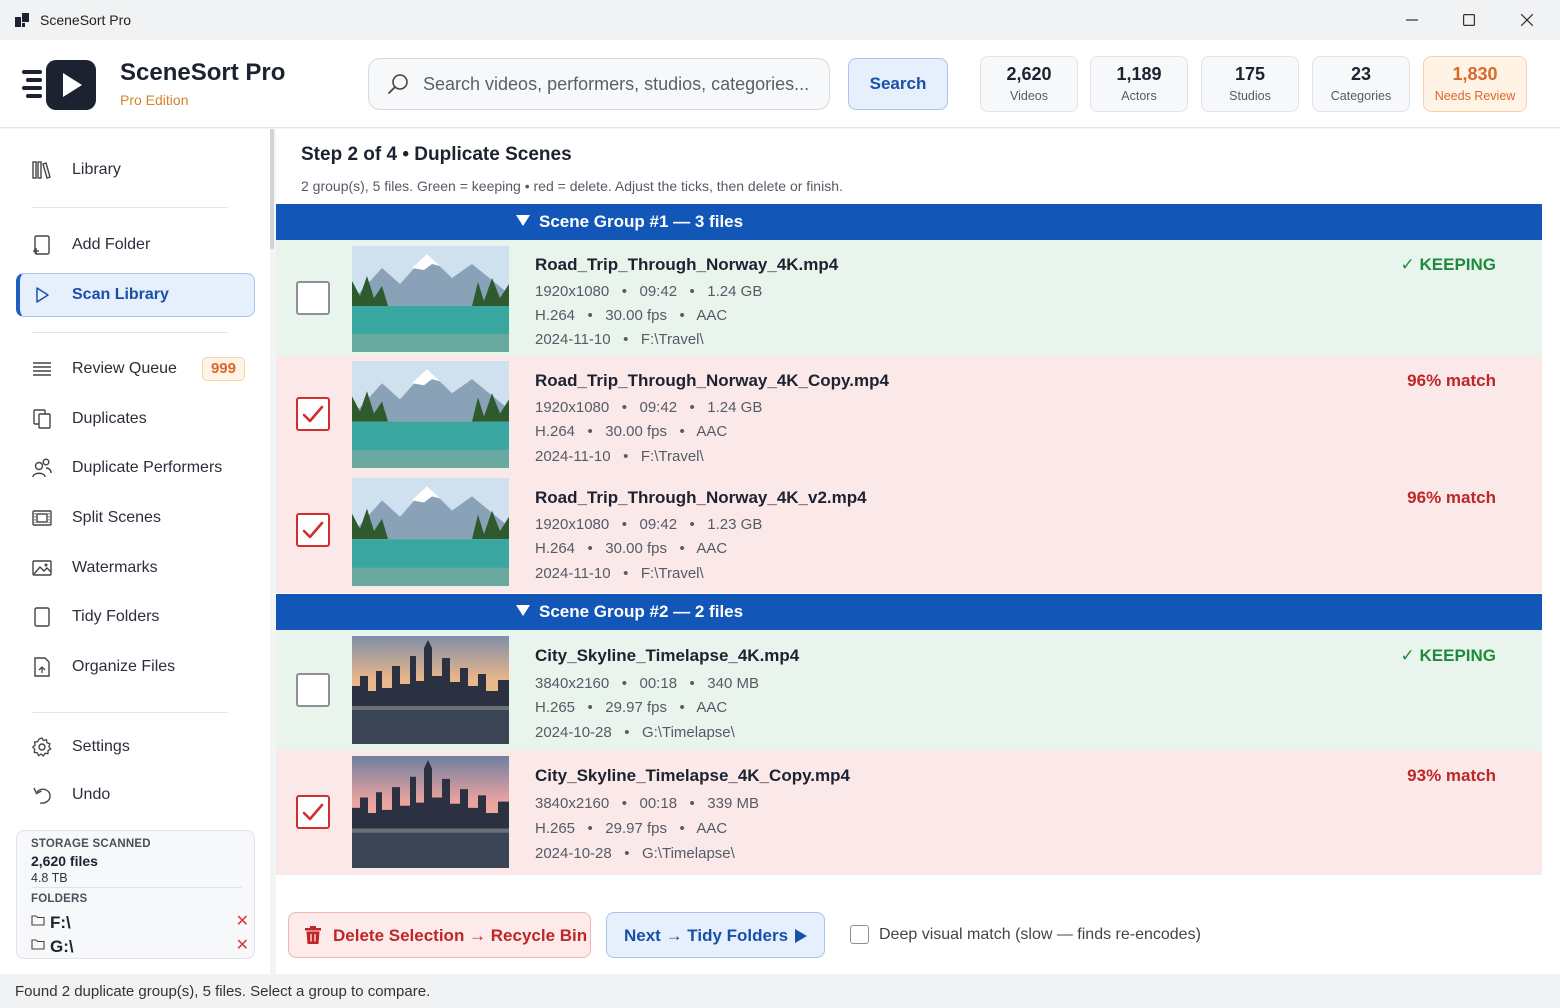 This screenshot has height=1008, width=1560. I want to click on maximize-icon, so click(1469, 20).